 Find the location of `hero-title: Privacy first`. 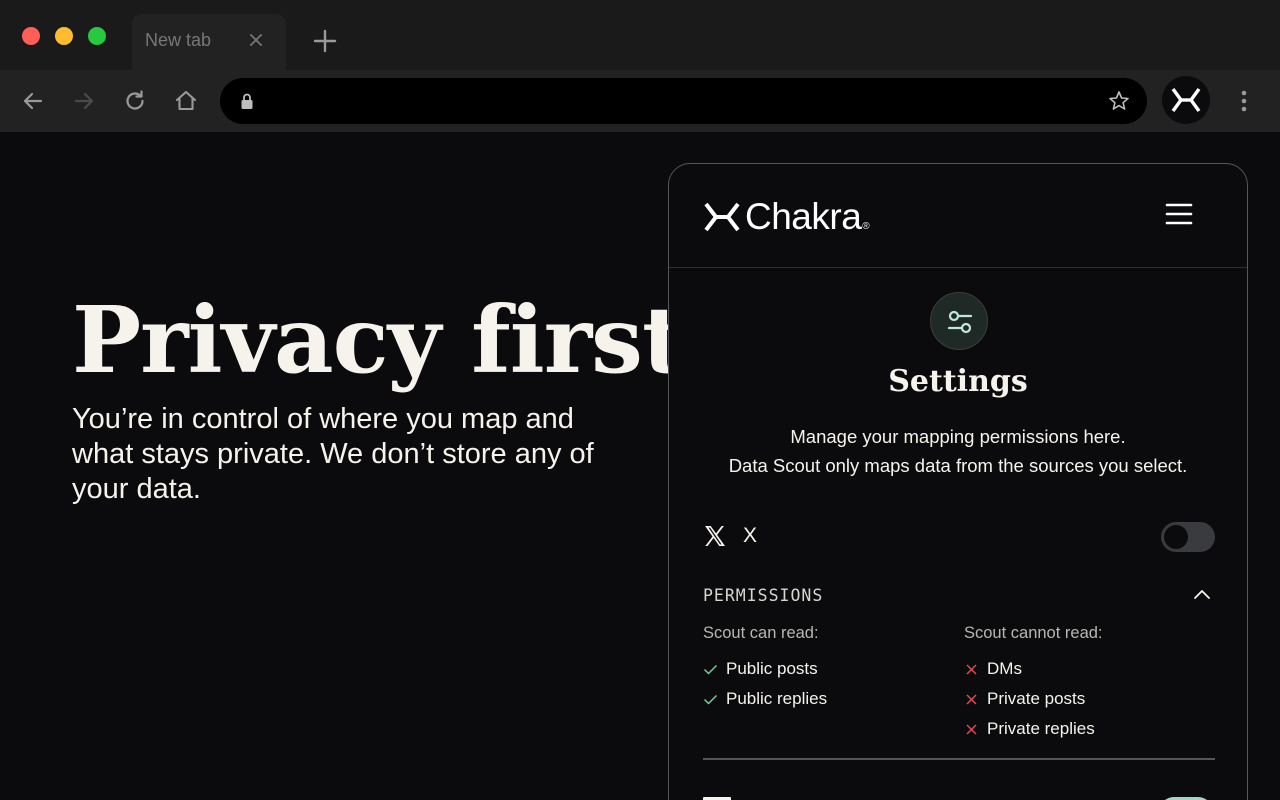

hero-title: Privacy first is located at coordinates (378, 340).